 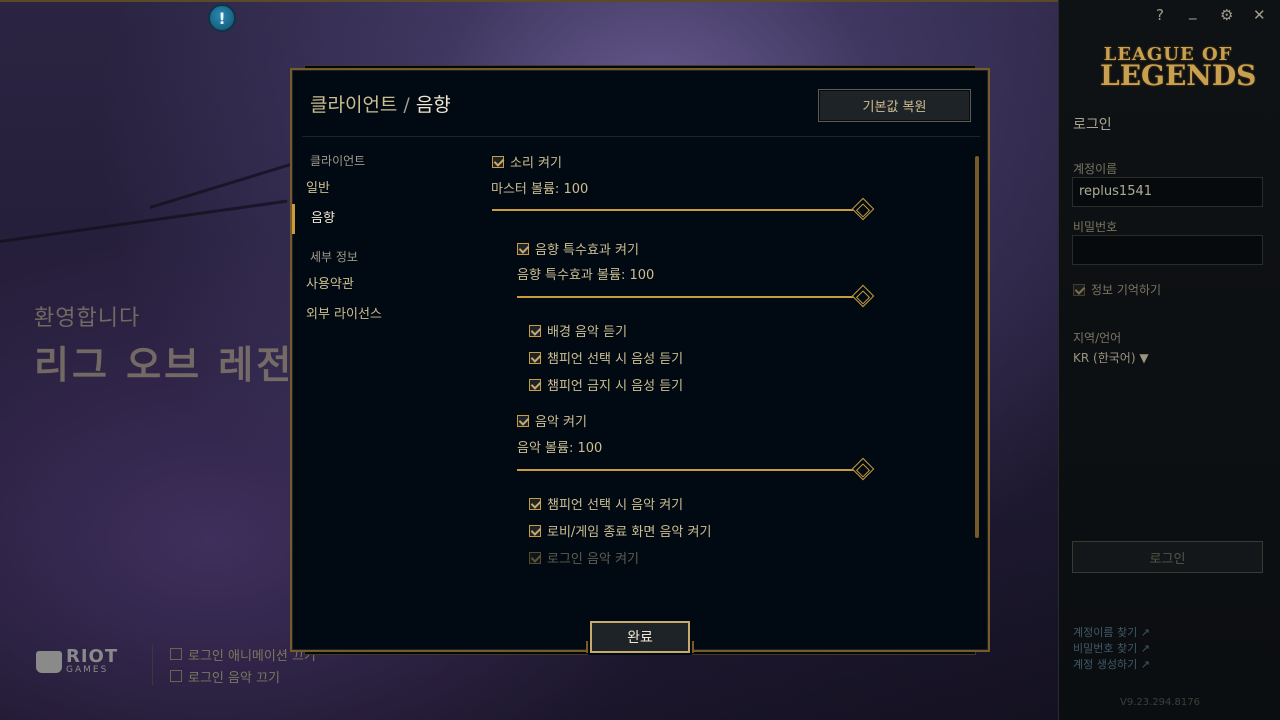 What do you see at coordinates (578, 330) in the screenshot?
I see `ambient-sound-option: 배경 음악 듣기` at bounding box center [578, 330].